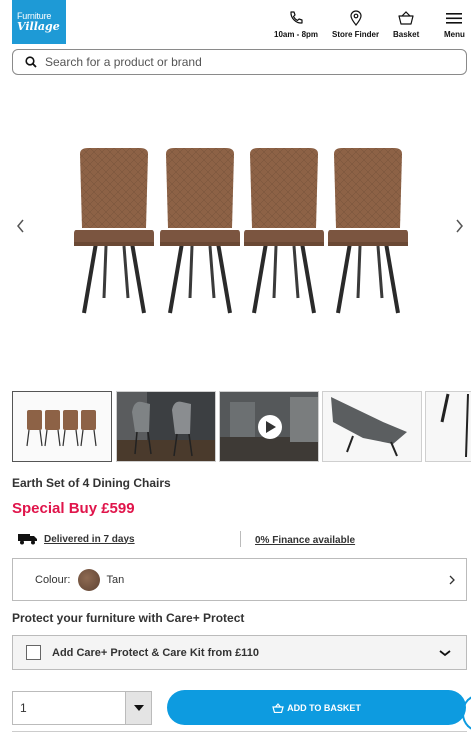  Describe the element at coordinates (38, 26) in the screenshot. I see `logo-line-2: Village` at that location.